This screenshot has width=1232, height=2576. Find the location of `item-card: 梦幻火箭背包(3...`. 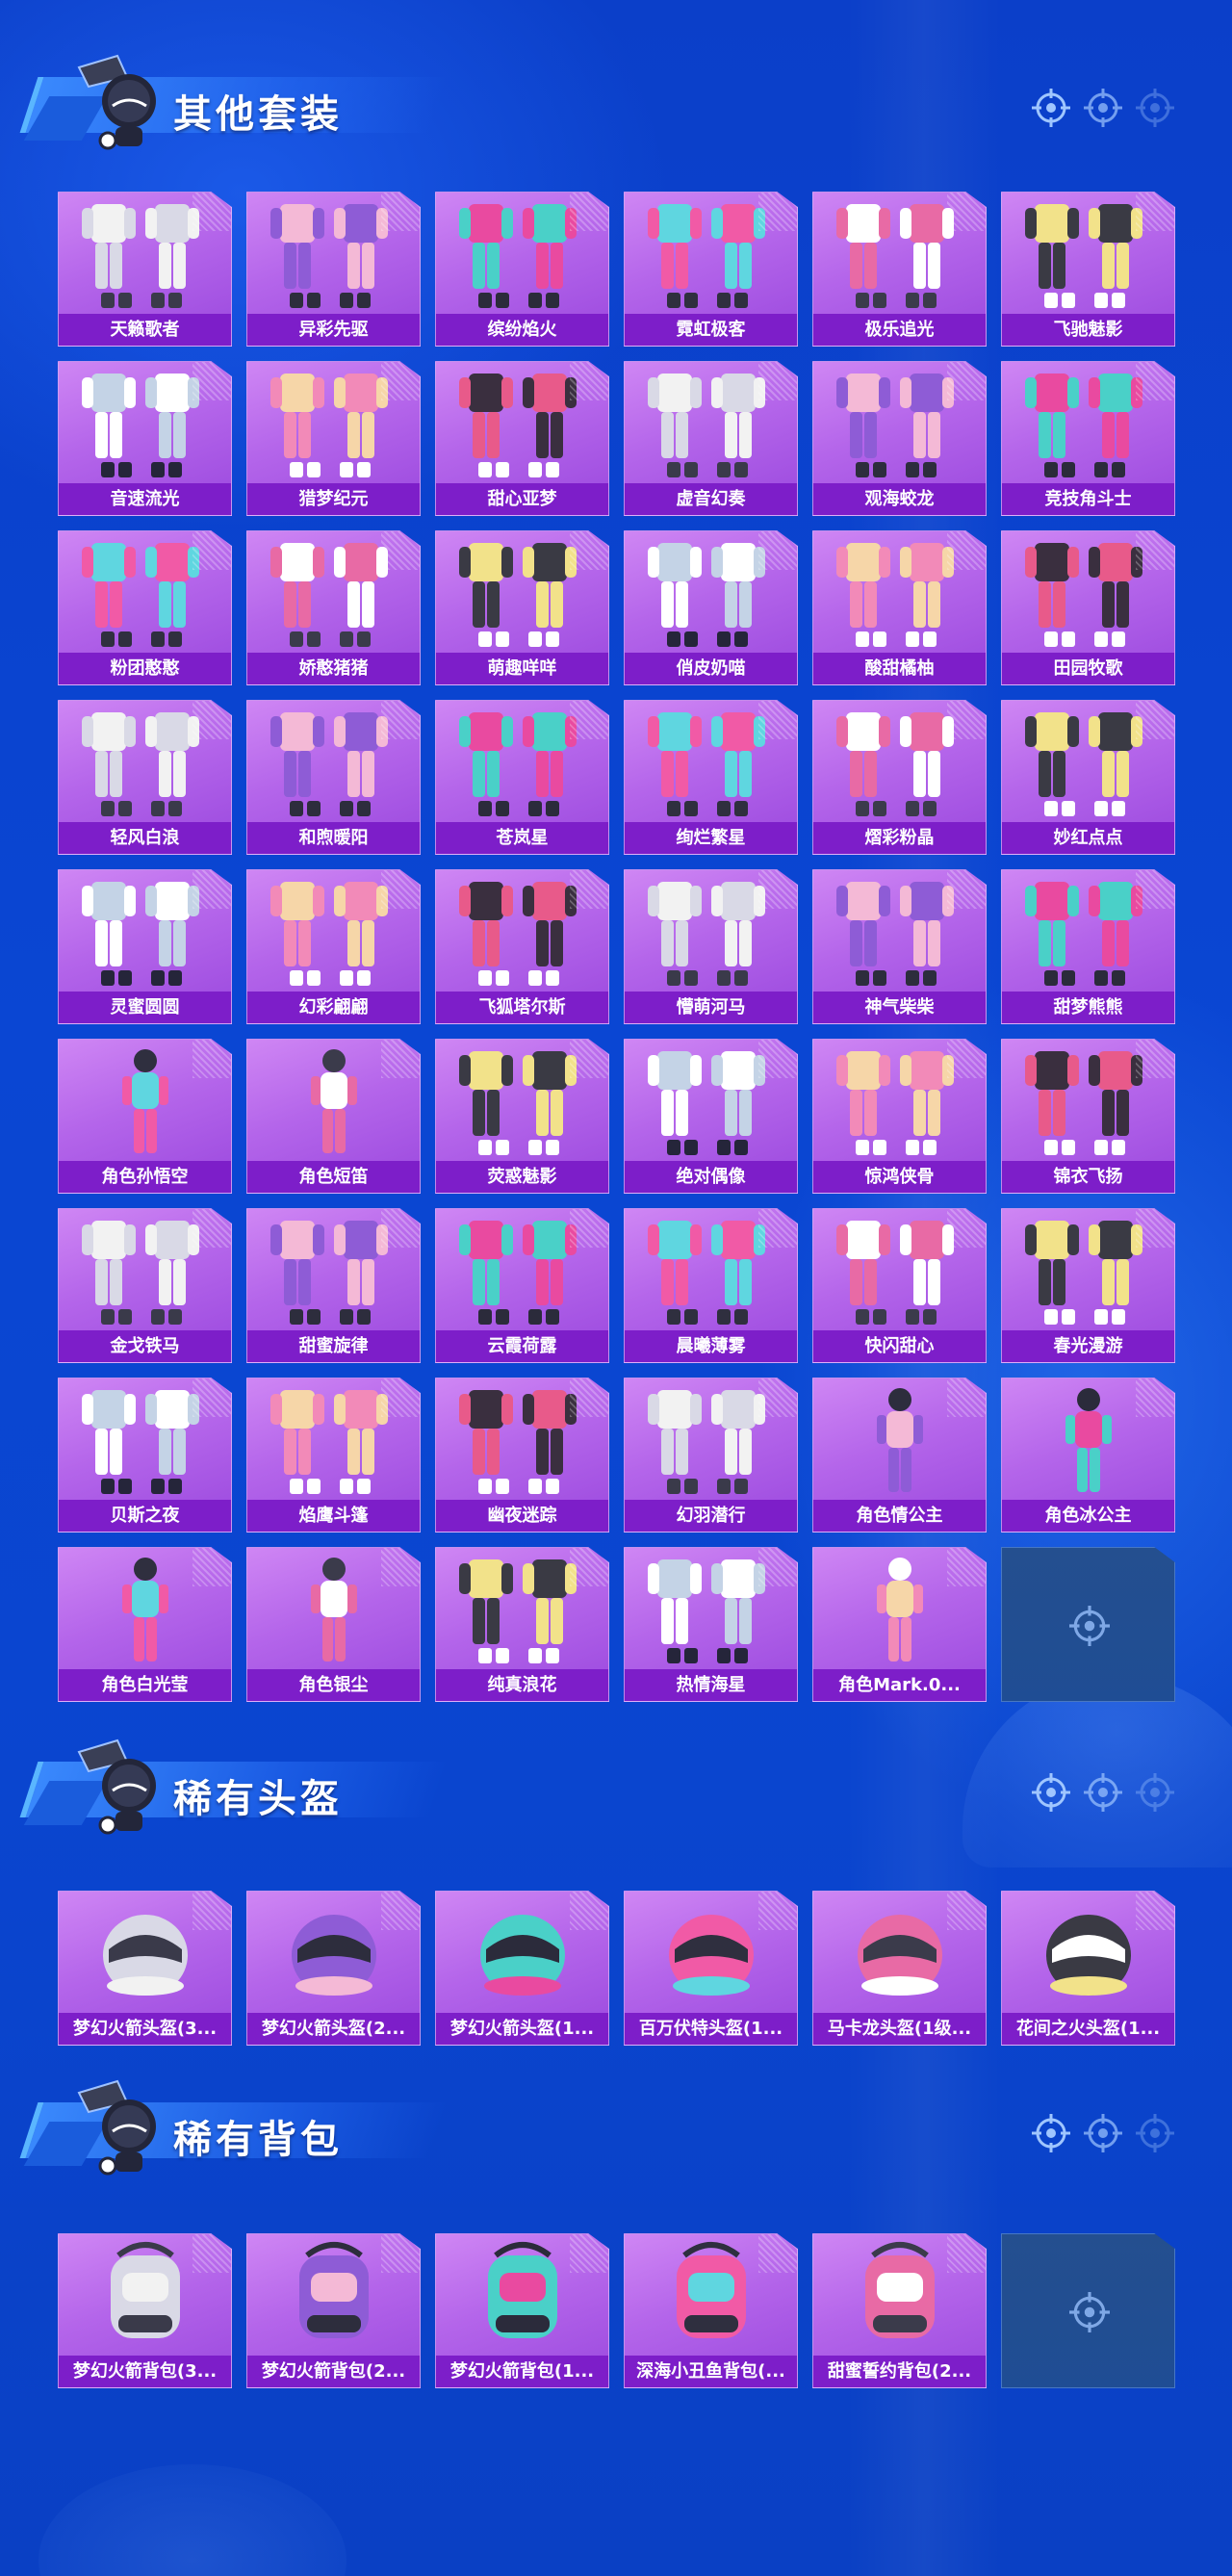

item-card: 梦幻火箭背包(3... is located at coordinates (145, 2311).